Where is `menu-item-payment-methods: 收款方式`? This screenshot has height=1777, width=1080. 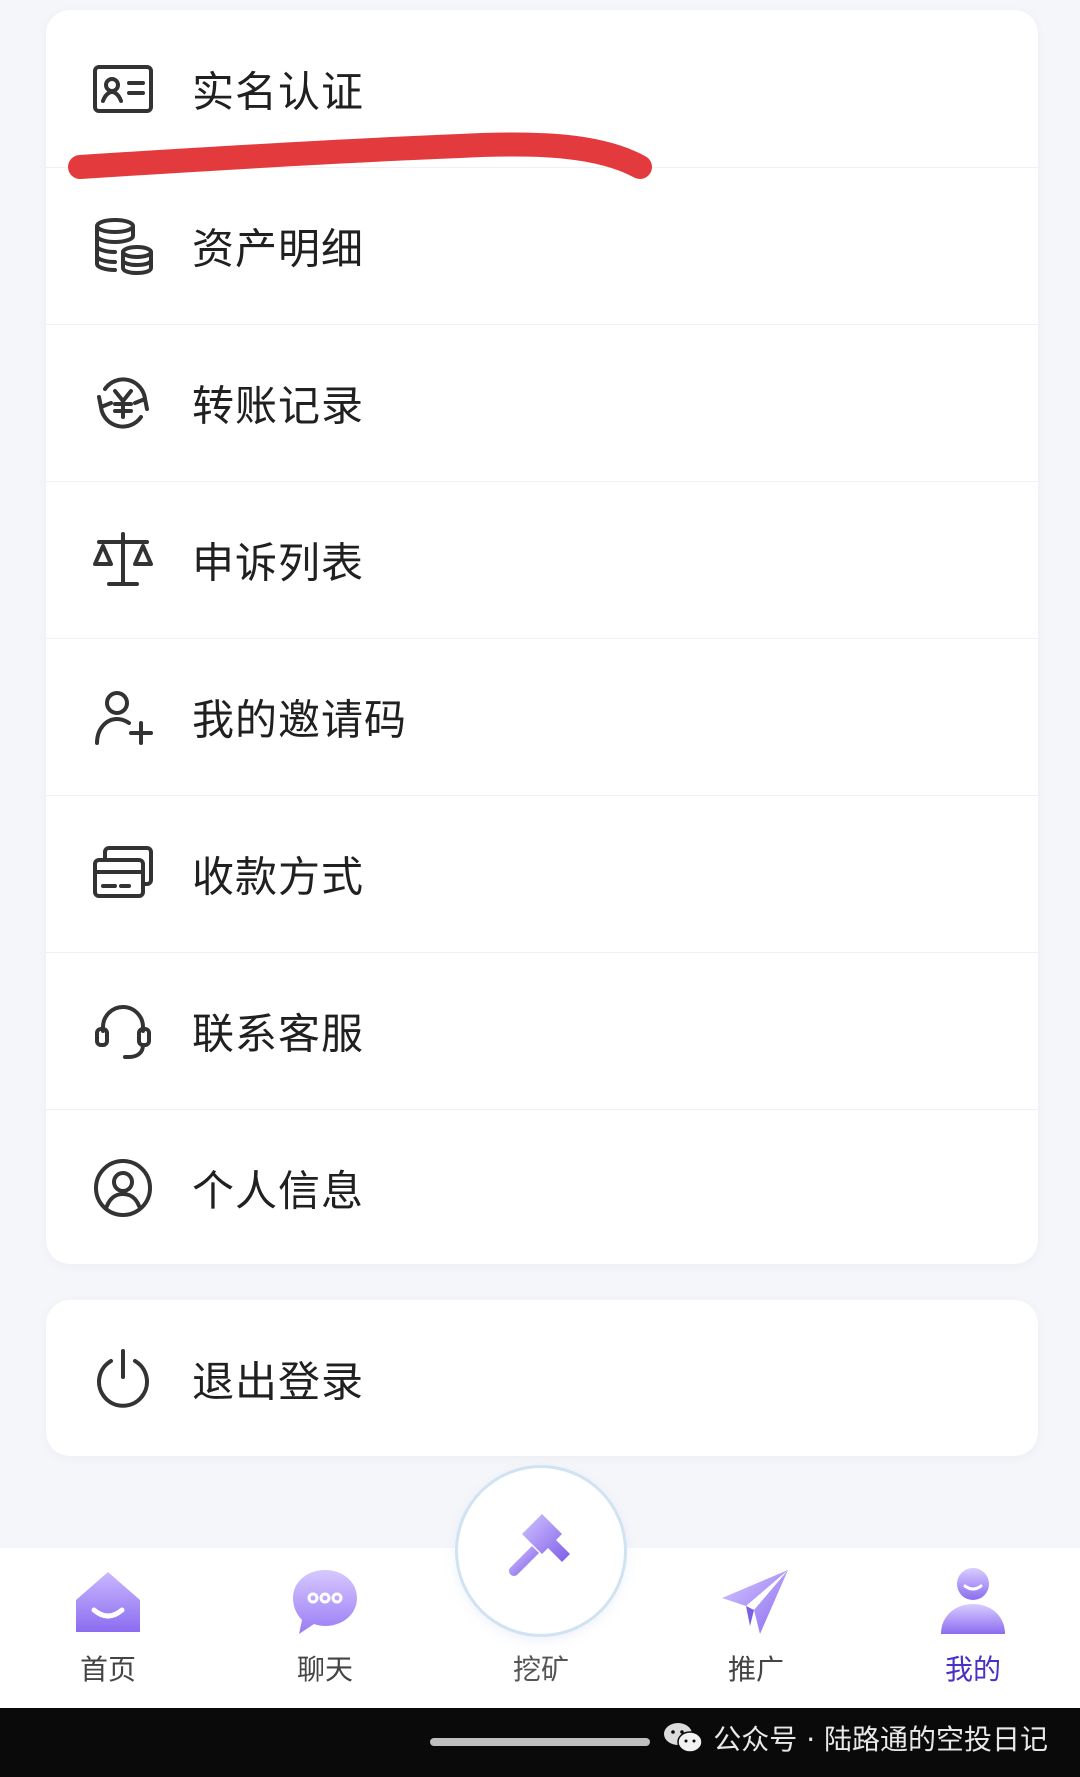
menu-item-payment-methods: 收款方式 is located at coordinates (542, 873).